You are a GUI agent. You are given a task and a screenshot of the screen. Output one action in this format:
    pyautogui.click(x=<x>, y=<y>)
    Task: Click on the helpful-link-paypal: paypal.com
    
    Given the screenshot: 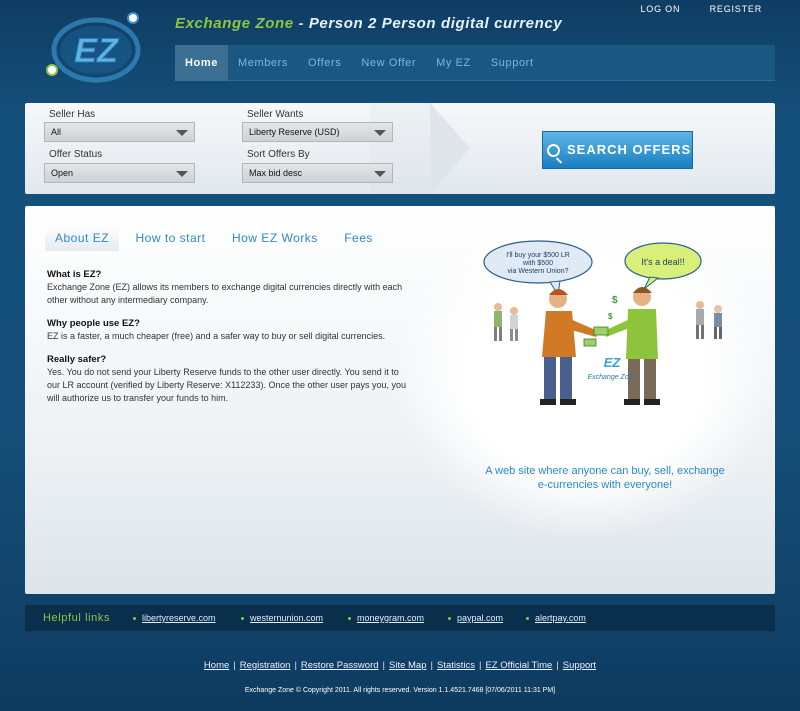 What is the action you would take?
    pyautogui.click(x=475, y=618)
    